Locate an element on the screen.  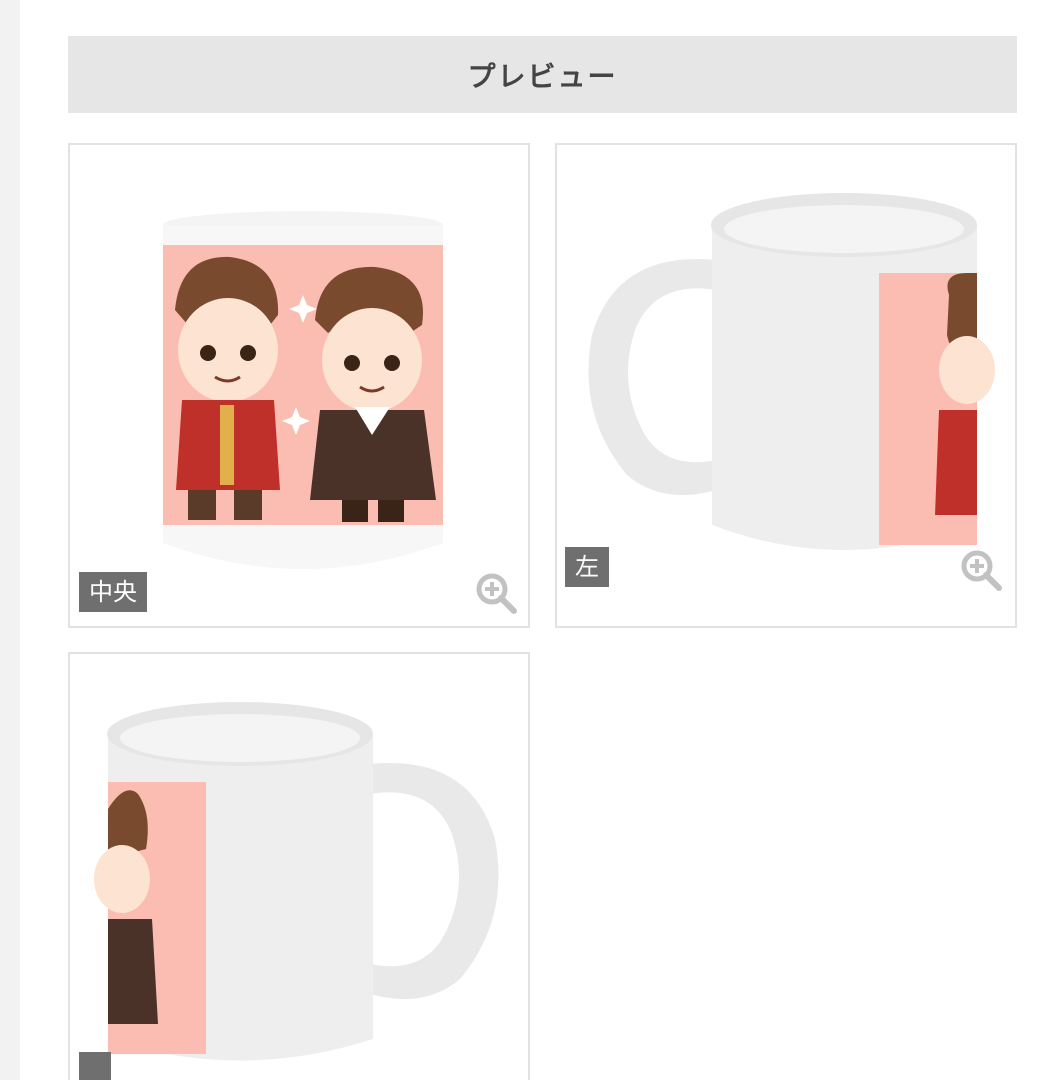
mug-right-image is located at coordinates (296, 881).